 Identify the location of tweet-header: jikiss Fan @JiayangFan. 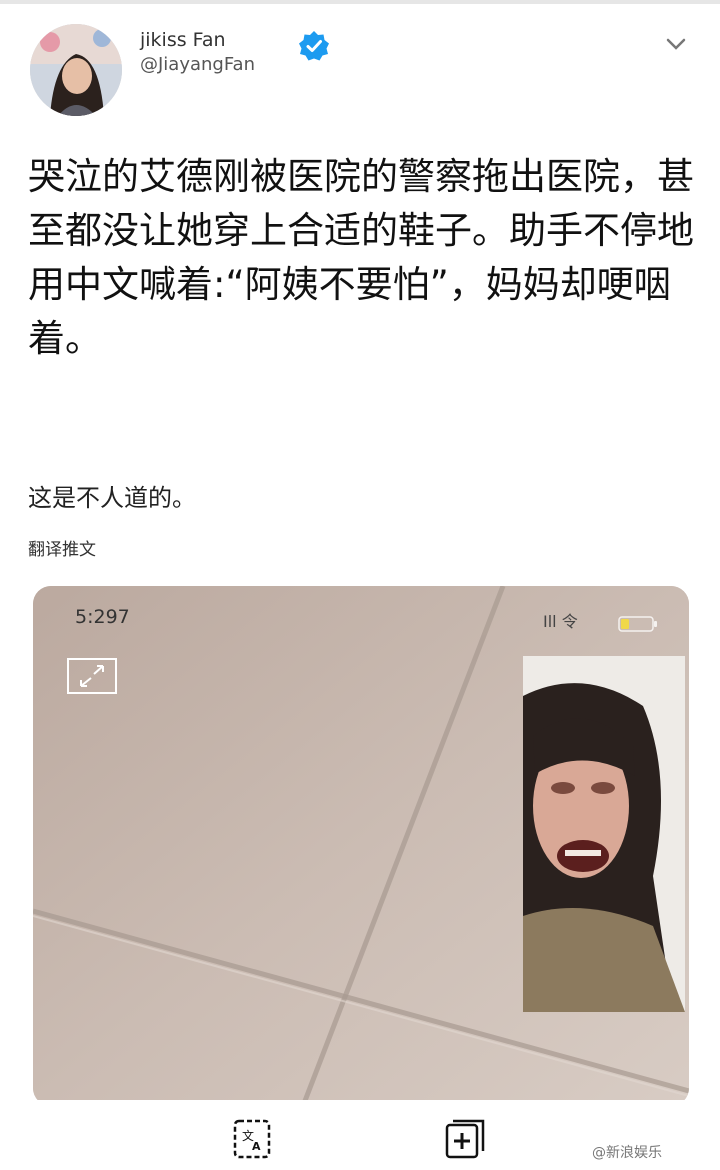
(360, 65).